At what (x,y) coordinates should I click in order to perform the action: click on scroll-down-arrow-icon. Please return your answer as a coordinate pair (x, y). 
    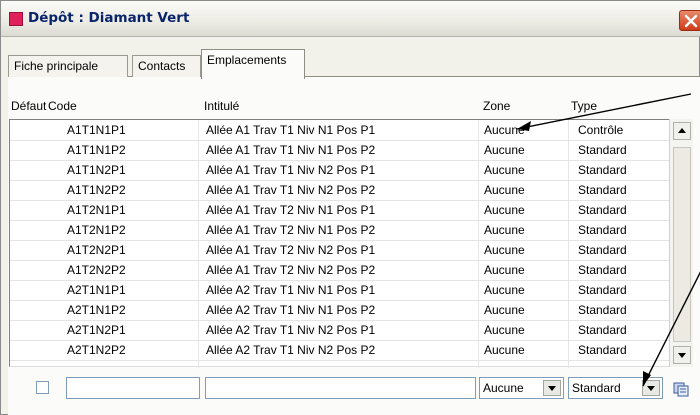
    Looking at the image, I should click on (682, 355).